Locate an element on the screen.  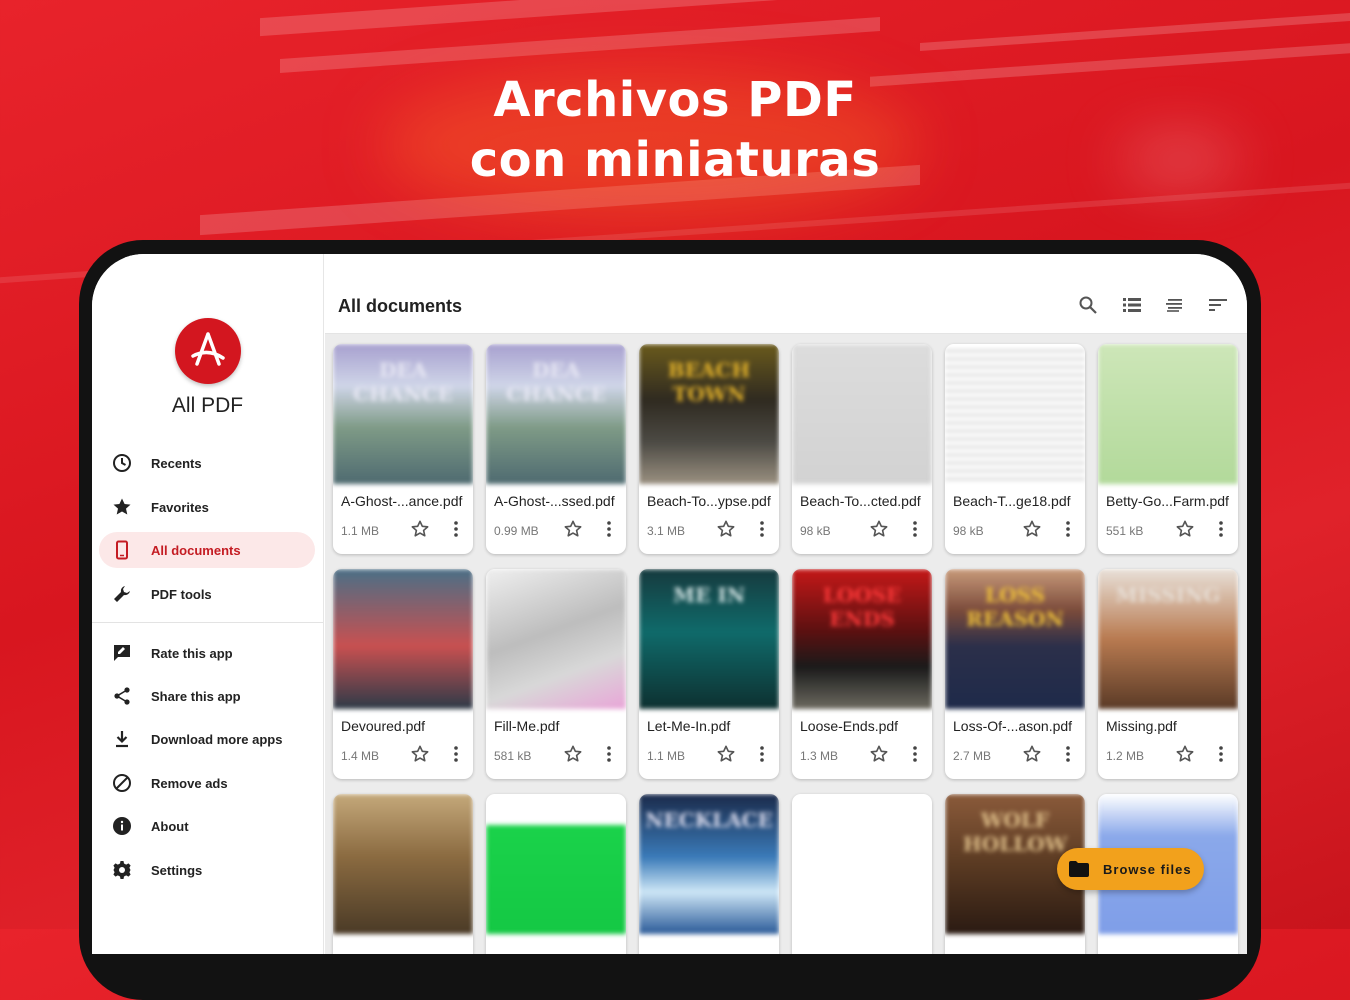
sidebar-item-share-app: Share this app is located at coordinates (207, 696).